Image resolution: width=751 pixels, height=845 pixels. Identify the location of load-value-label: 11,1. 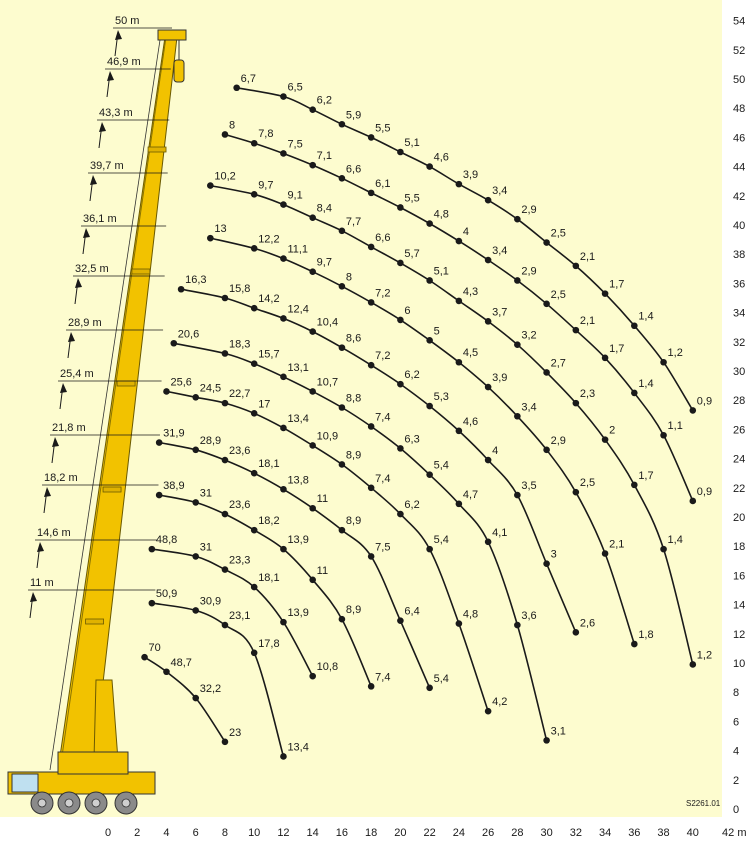
(297, 250).